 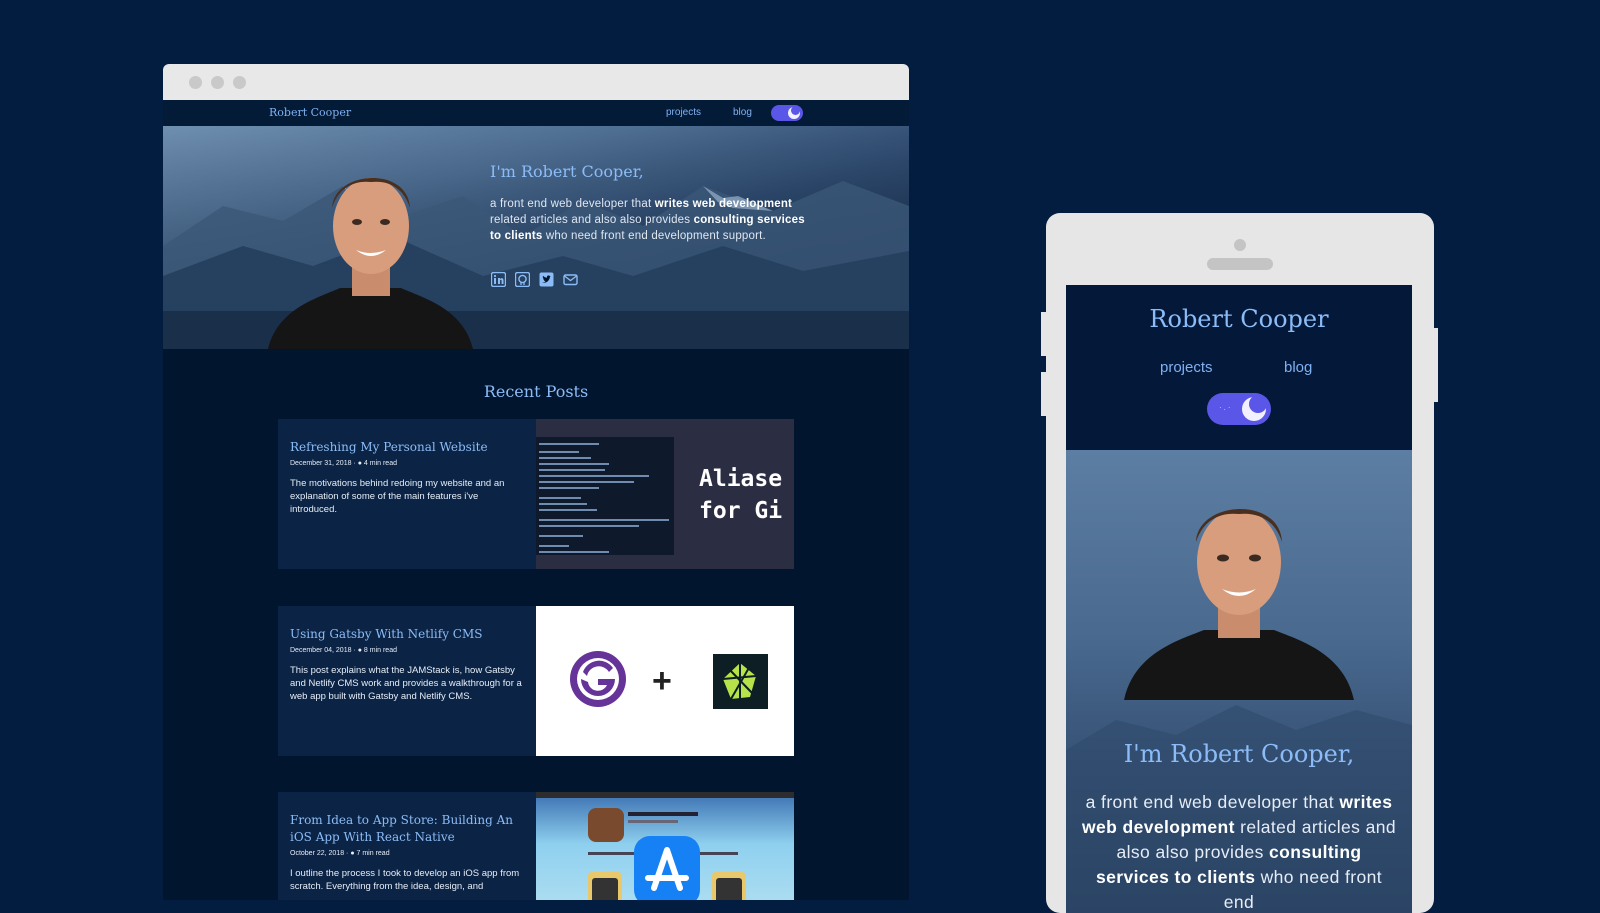 What do you see at coordinates (723, 204) in the screenshot?
I see `intro-highlight: writes web development` at bounding box center [723, 204].